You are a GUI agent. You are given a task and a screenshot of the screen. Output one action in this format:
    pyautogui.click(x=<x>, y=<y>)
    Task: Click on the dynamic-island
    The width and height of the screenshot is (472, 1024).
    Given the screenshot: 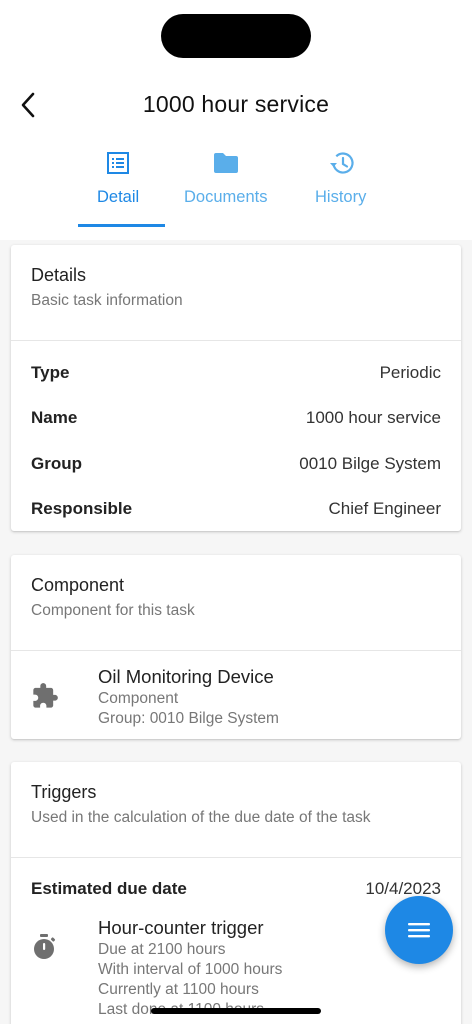 What is the action you would take?
    pyautogui.click(x=236, y=36)
    